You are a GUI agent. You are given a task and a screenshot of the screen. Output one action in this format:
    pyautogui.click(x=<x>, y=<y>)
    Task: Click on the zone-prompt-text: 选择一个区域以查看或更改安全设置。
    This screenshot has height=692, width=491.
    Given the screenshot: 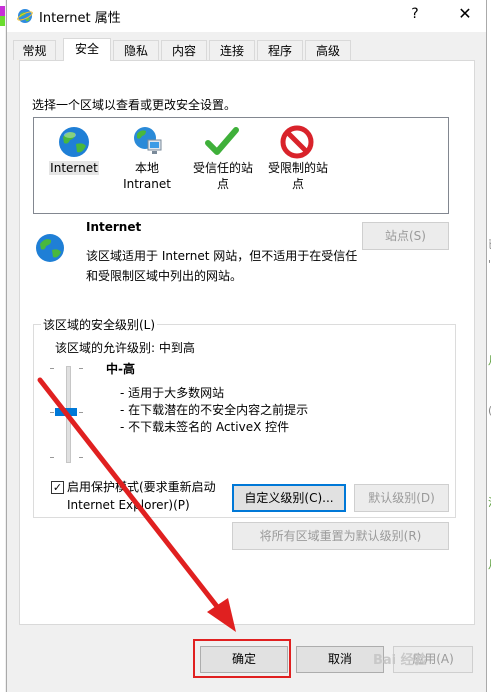 What is the action you would take?
    pyautogui.click(x=134, y=105)
    